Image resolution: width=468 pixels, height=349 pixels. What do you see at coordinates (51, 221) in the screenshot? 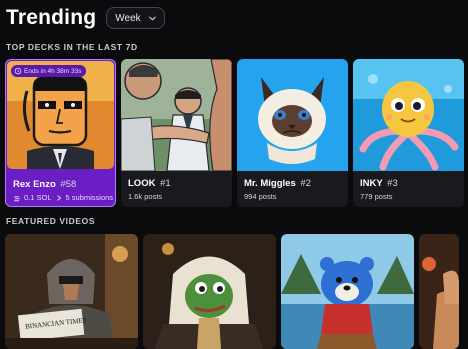
I see `featured-videos-heading: FEATURED VIDEOS` at bounding box center [51, 221].